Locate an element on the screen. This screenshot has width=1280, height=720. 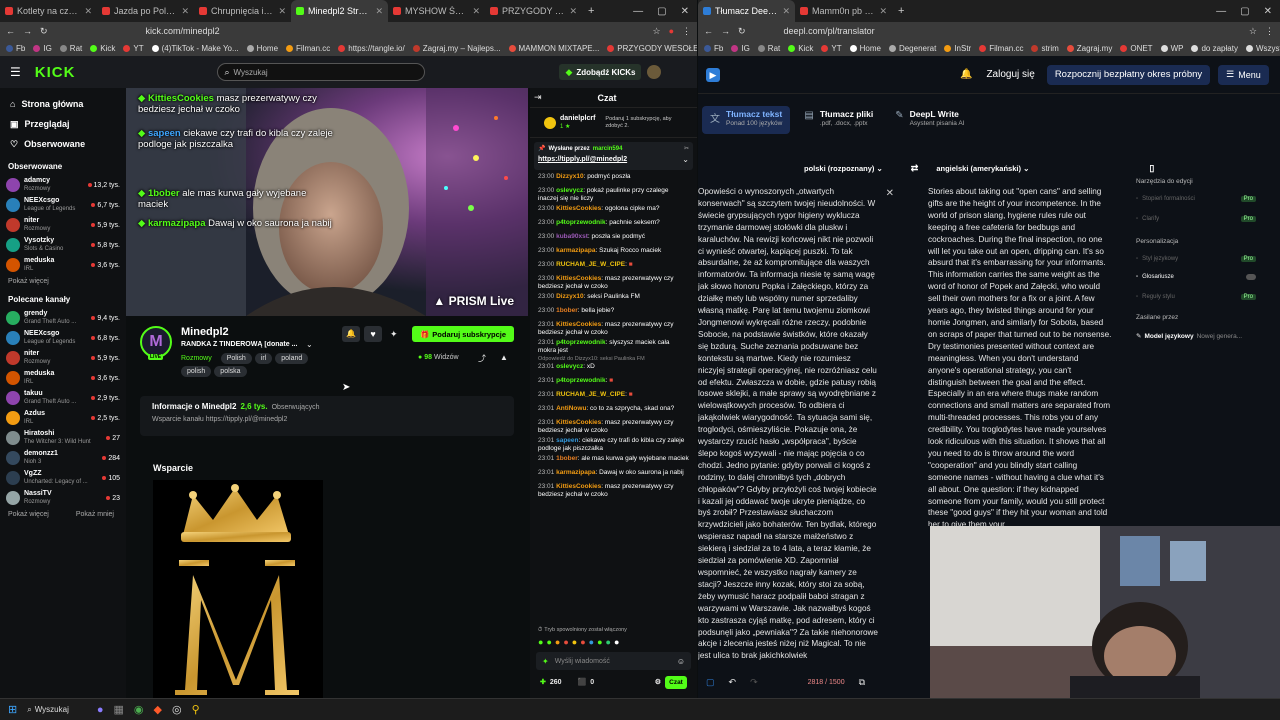
deepl-mode-tab: ✎ DeepL Write Asystent pisania AI is located at coordinates (929, 120).